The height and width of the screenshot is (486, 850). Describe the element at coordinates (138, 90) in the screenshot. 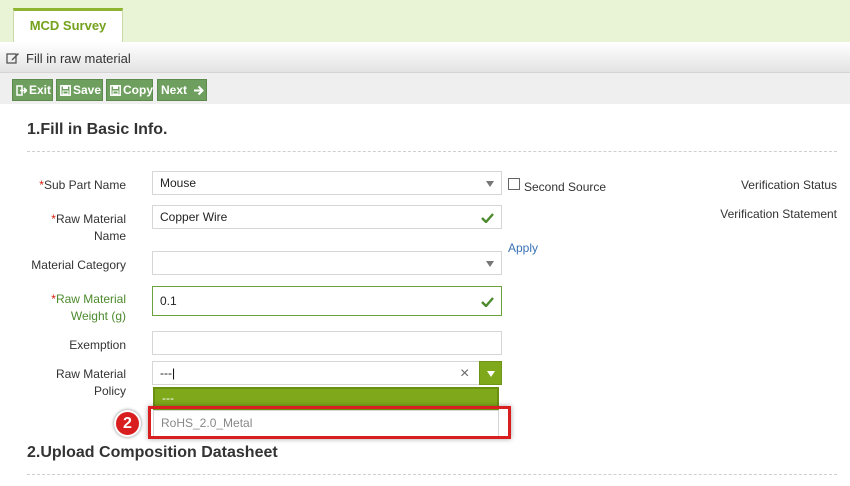

I see `copy-label: Copy` at that location.